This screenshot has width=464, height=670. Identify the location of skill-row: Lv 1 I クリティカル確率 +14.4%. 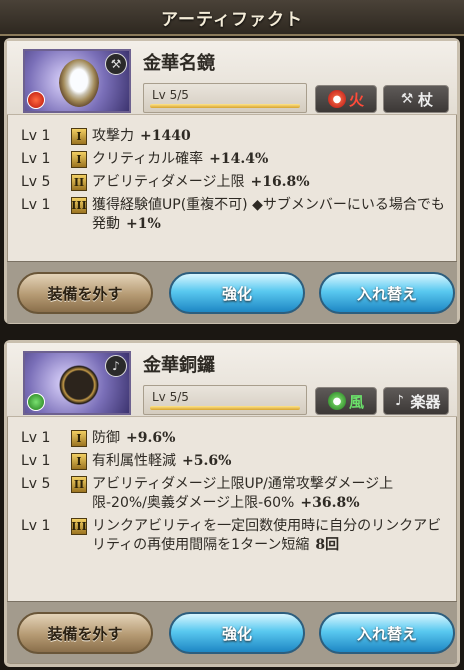
(233, 159).